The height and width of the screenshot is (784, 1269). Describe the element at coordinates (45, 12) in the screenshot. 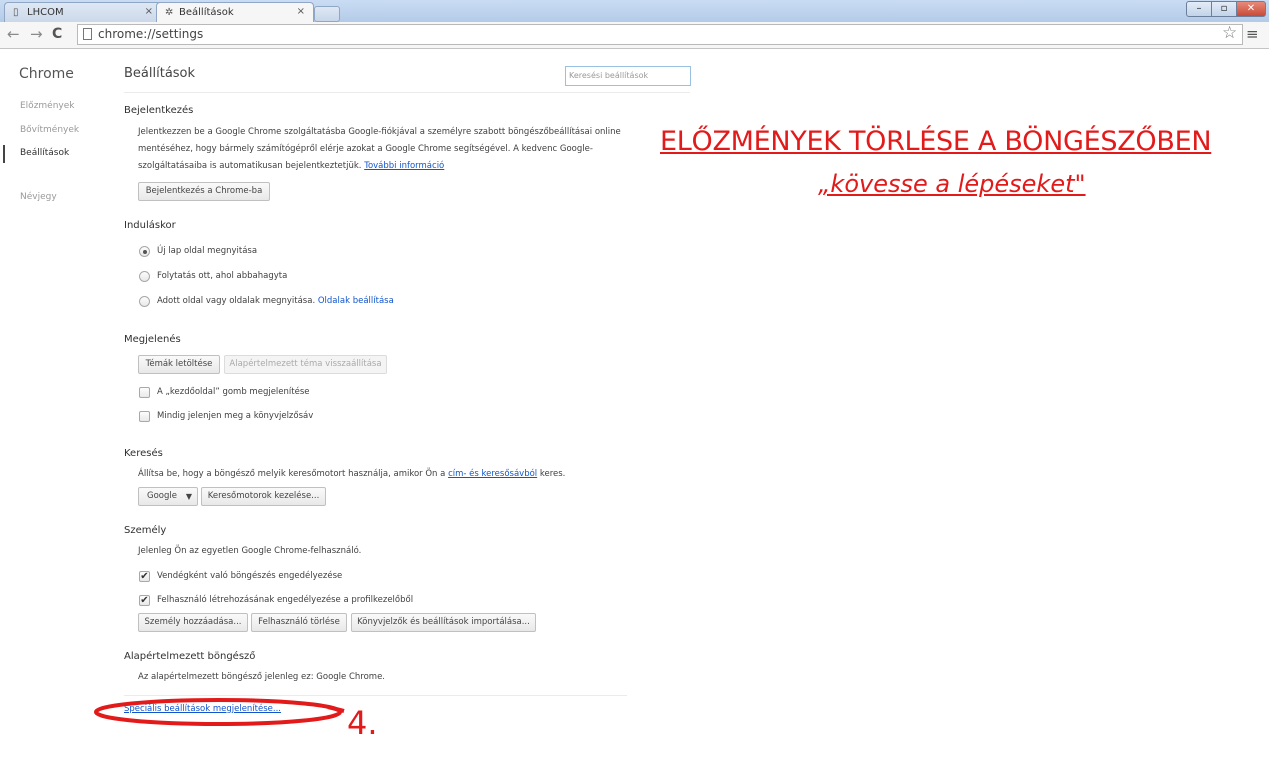

I see `tab-label: LHCOM` at that location.